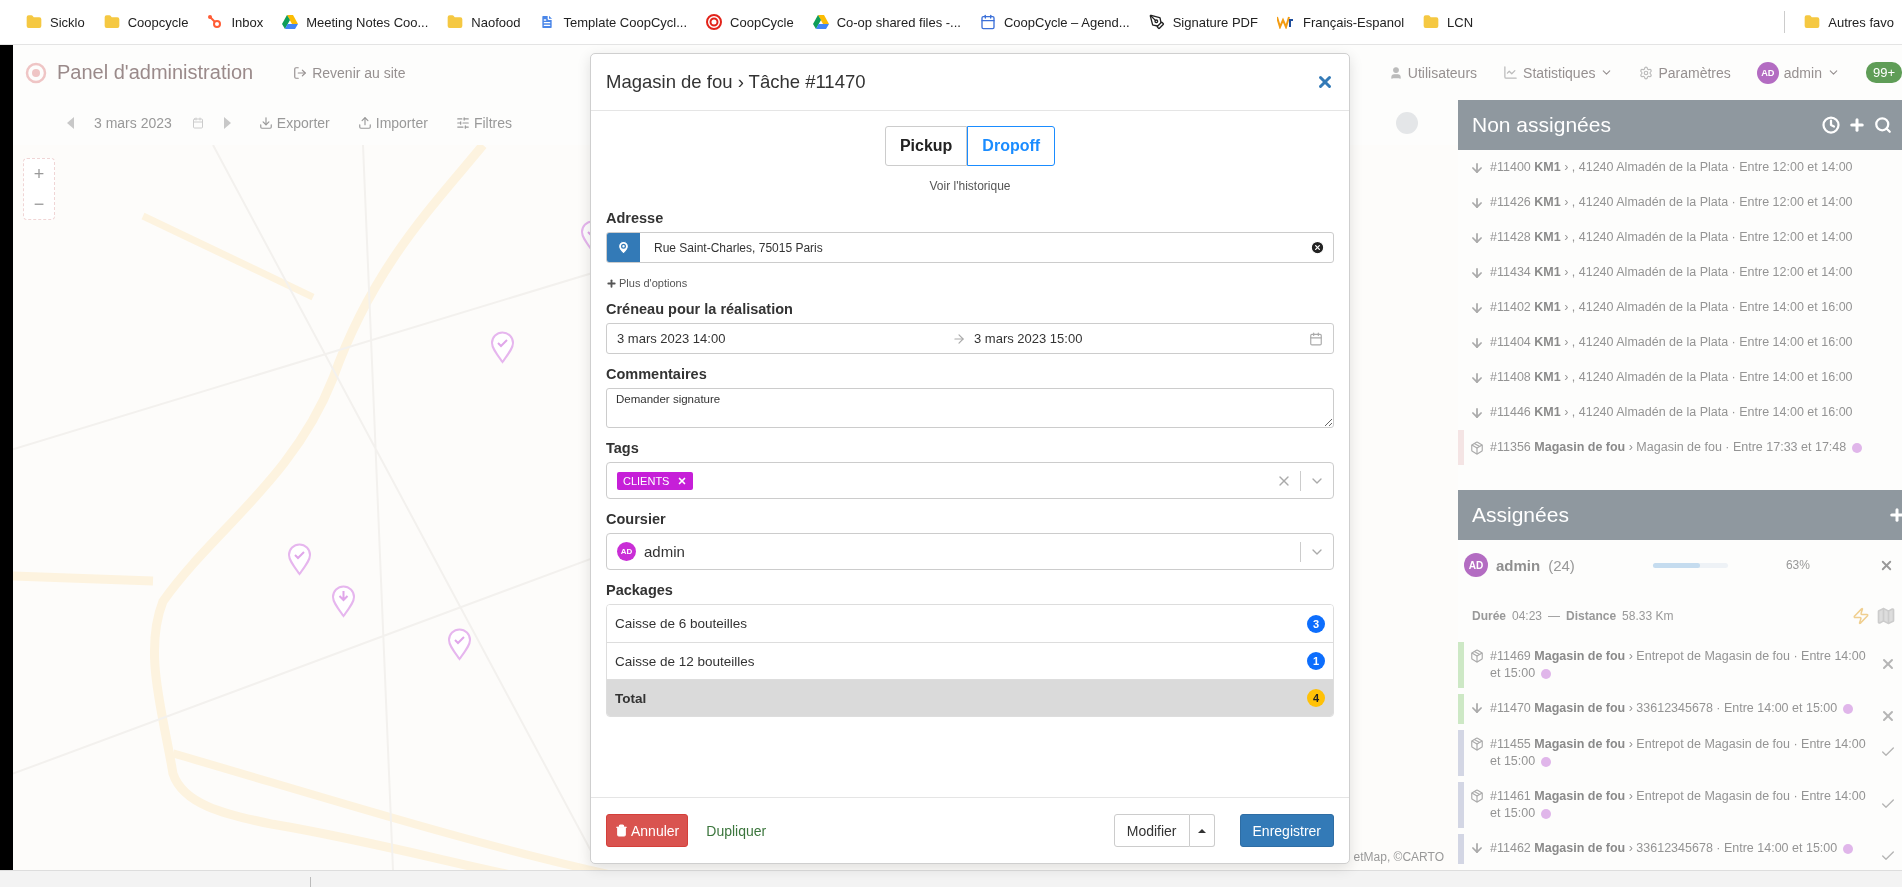 The width and height of the screenshot is (1902, 887). I want to click on package-name: Total, so click(631, 698).